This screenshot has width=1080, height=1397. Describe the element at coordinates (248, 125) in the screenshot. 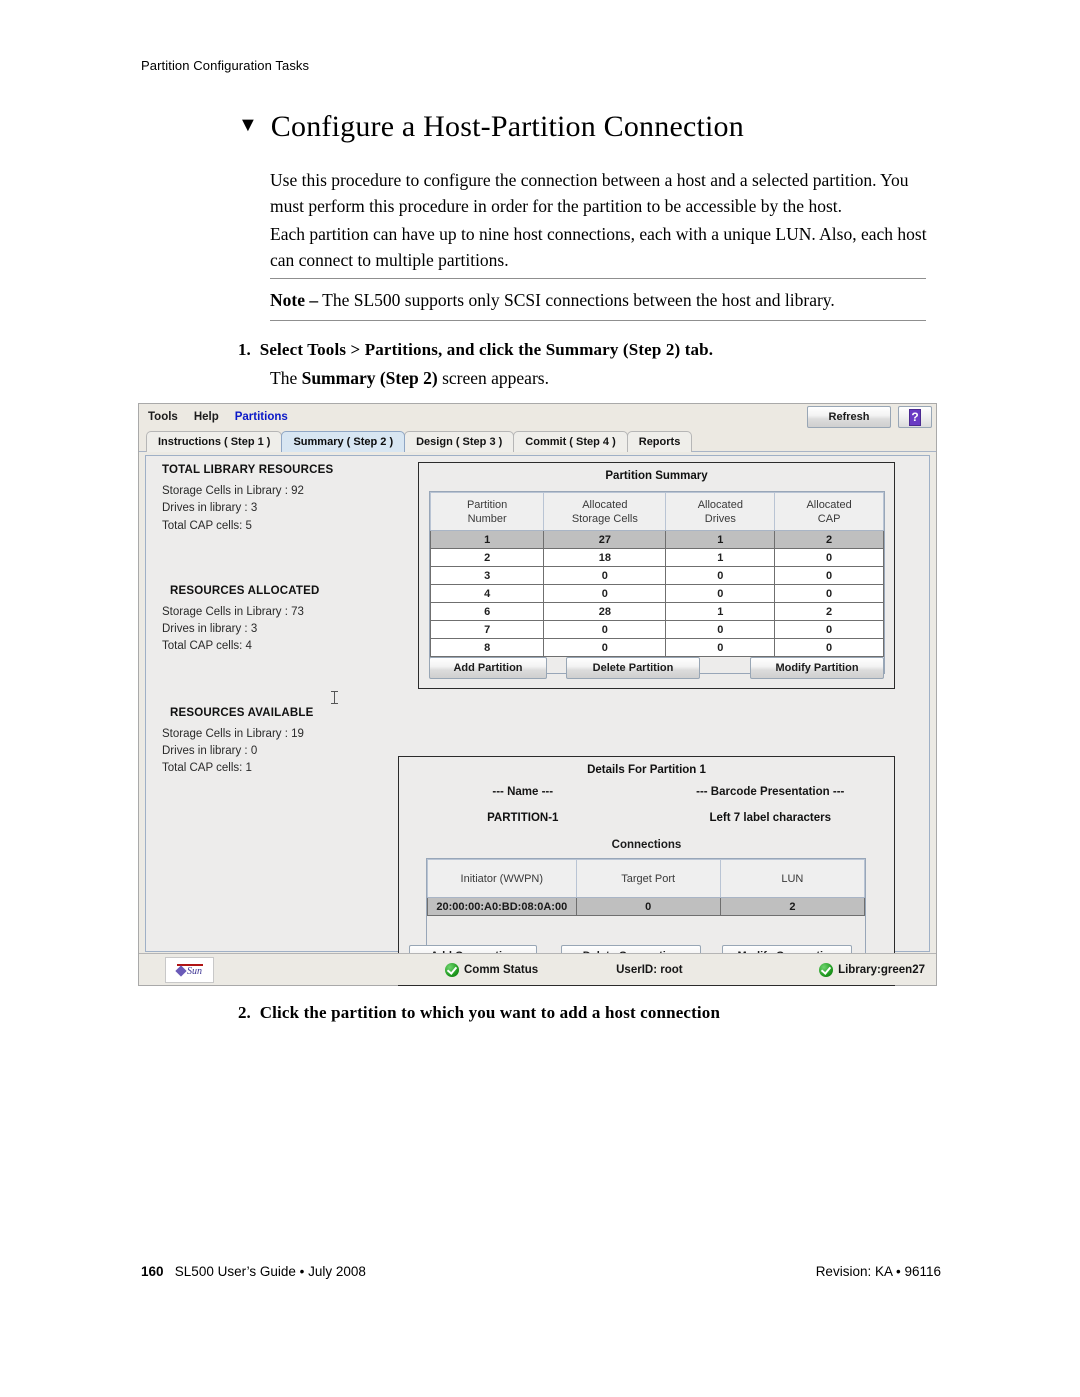

I see `section-marker-icon: ▼` at that location.